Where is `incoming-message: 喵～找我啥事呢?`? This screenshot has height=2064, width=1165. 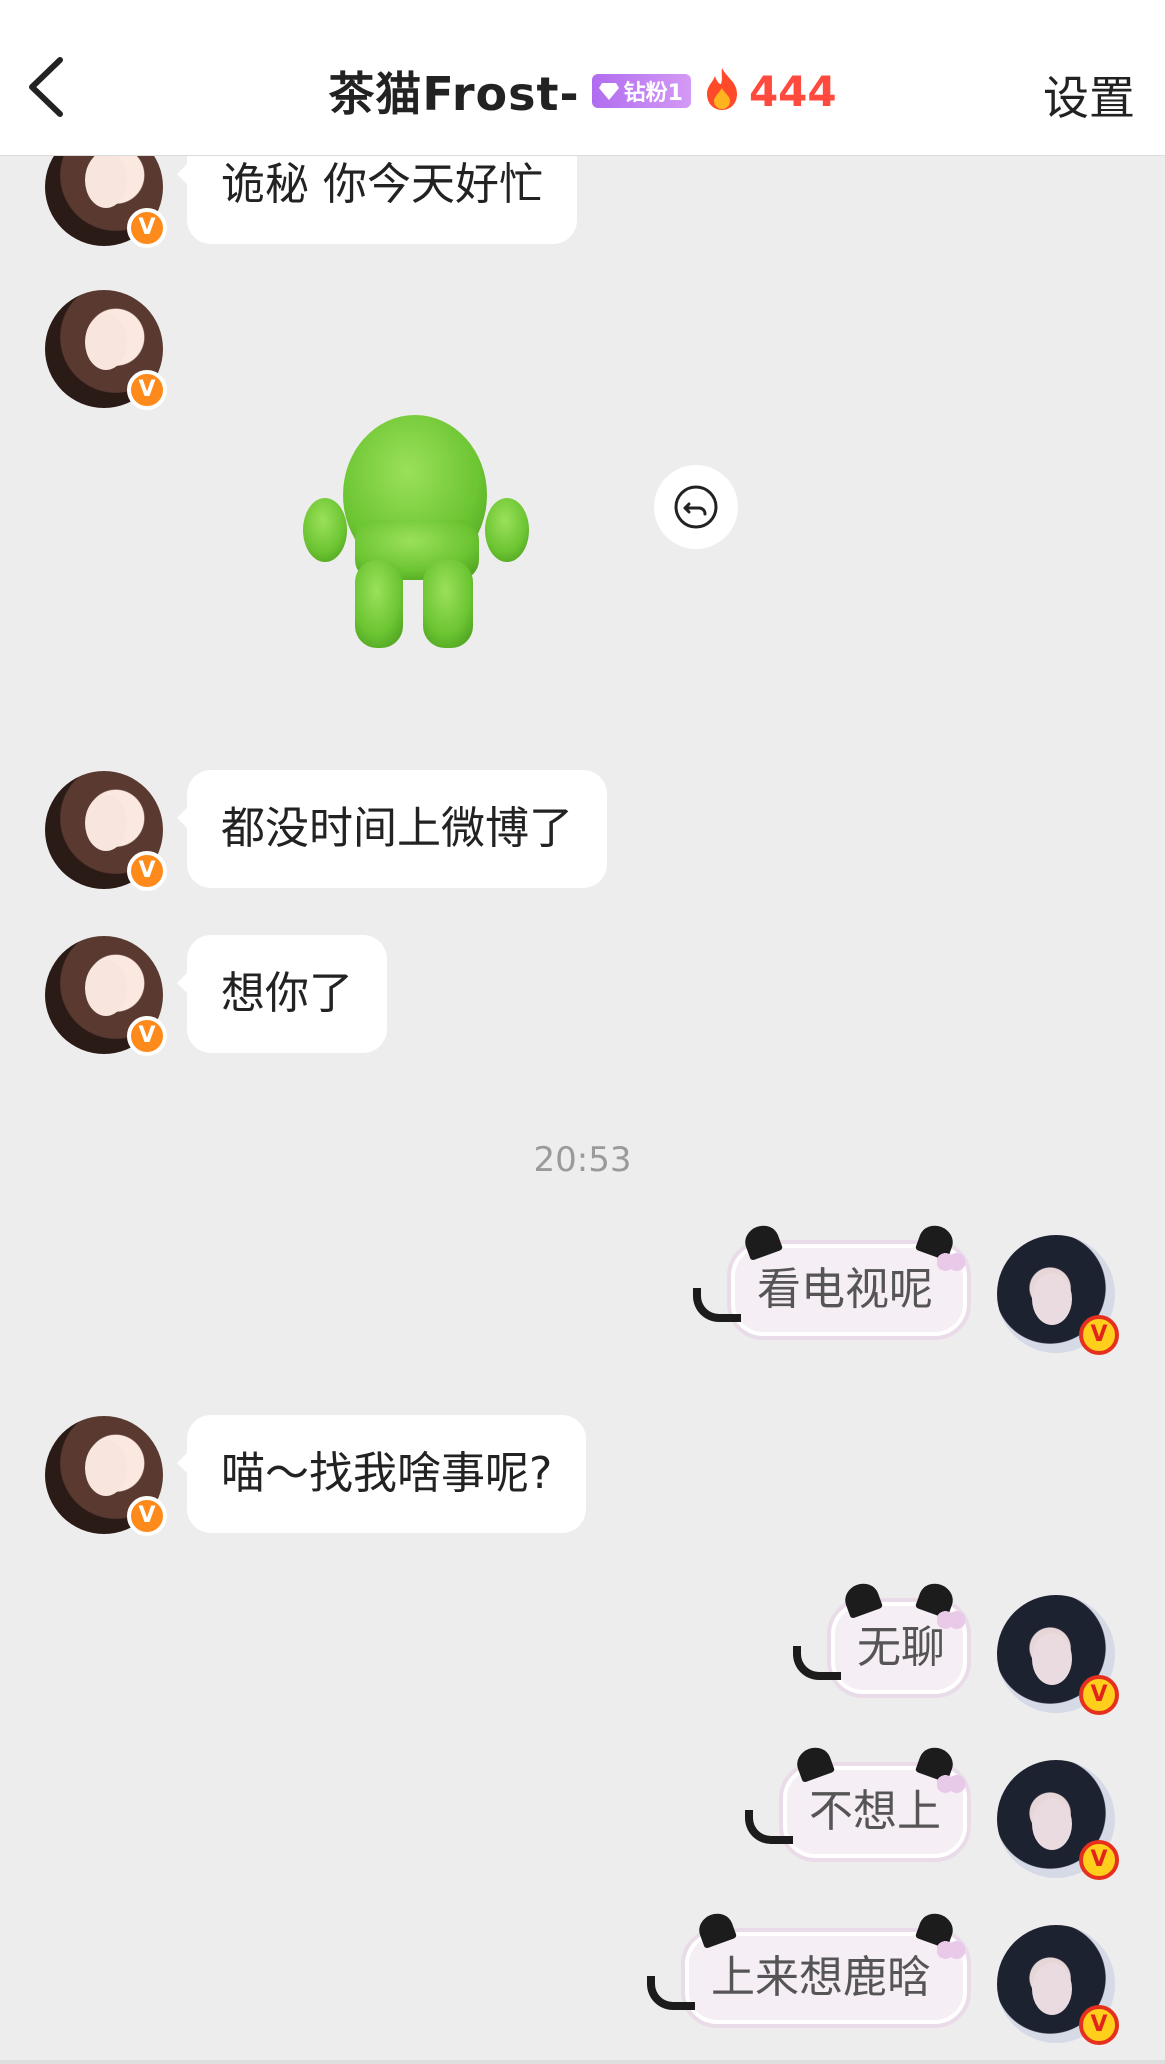
incoming-message: 喵～找我啥事呢? is located at coordinates (381, 1474).